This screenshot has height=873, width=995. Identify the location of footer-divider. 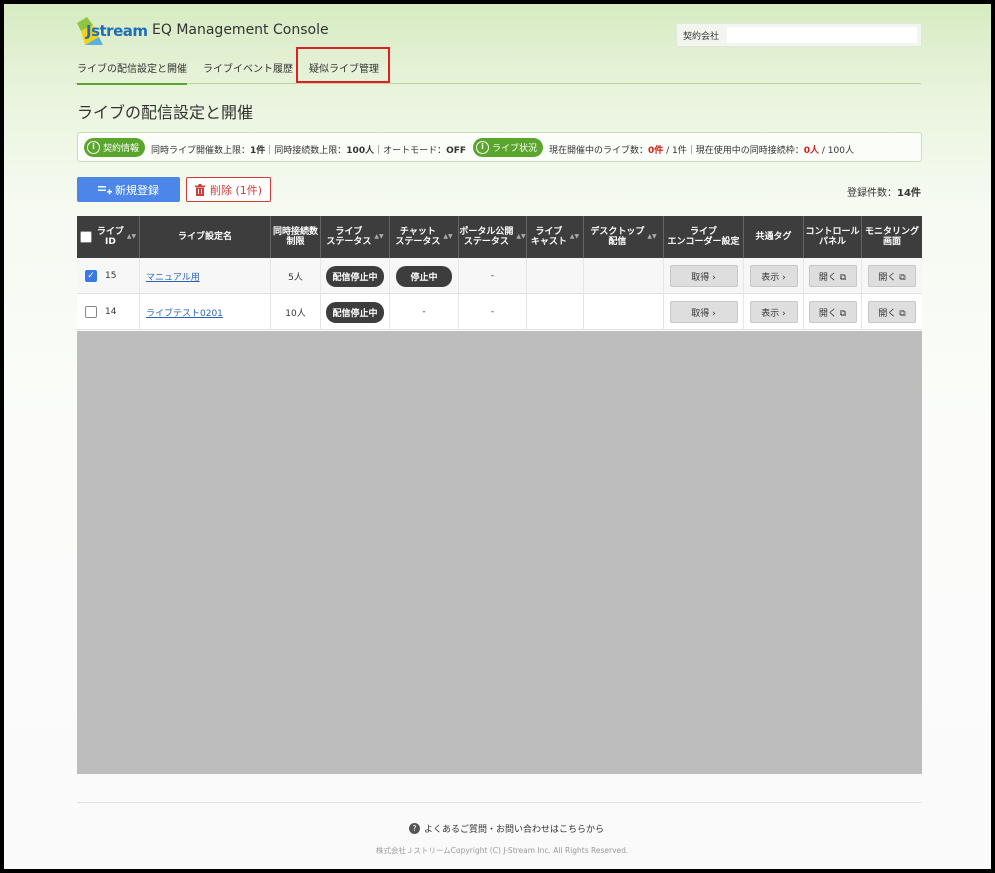
(499, 802).